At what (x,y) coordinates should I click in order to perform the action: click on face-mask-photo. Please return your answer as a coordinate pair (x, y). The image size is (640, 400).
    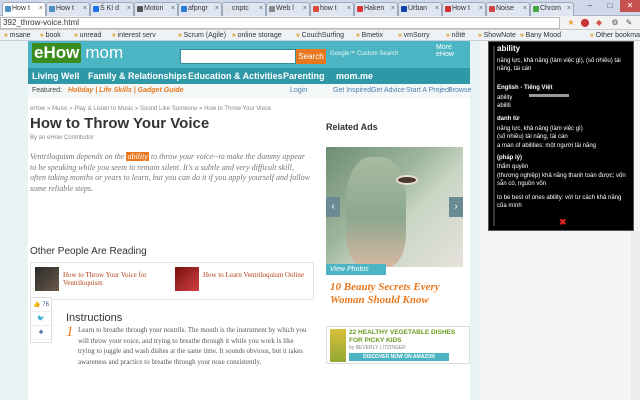
    Looking at the image, I should click on (376, 212).